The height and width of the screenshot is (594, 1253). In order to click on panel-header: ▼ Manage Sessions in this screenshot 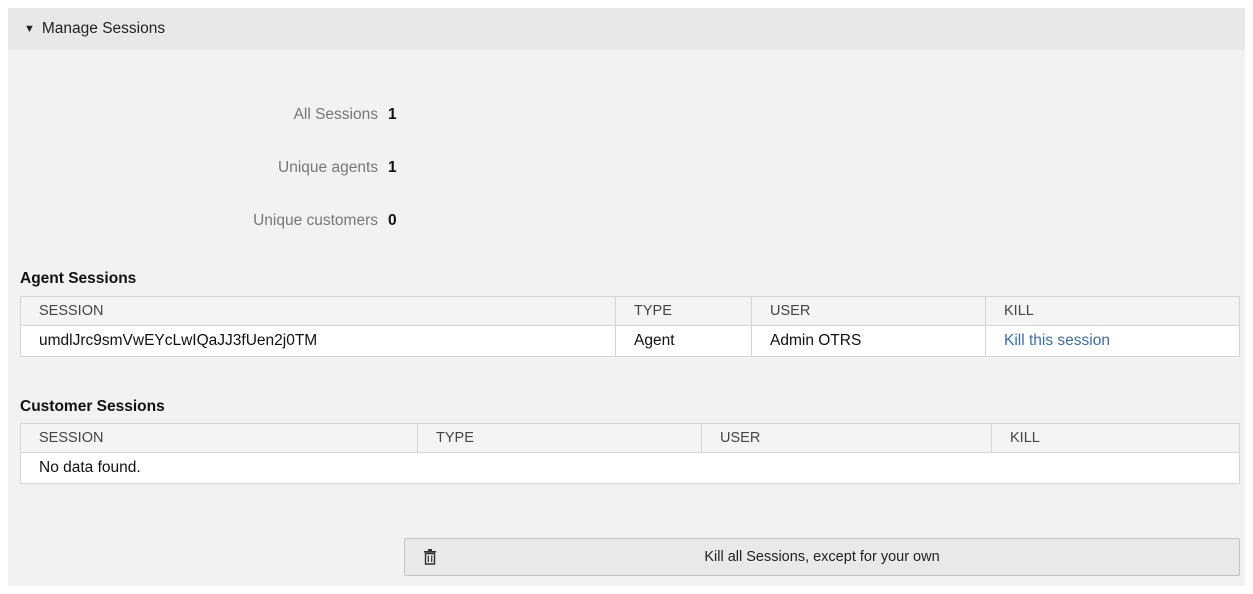, I will do `click(626, 29)`.